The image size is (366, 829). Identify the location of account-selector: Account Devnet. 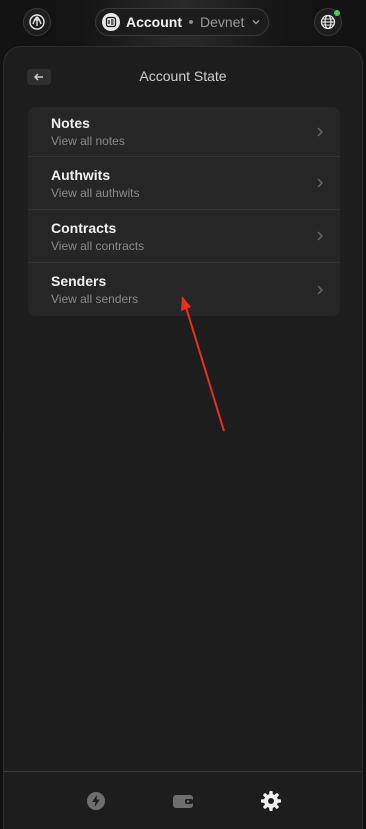
(182, 22).